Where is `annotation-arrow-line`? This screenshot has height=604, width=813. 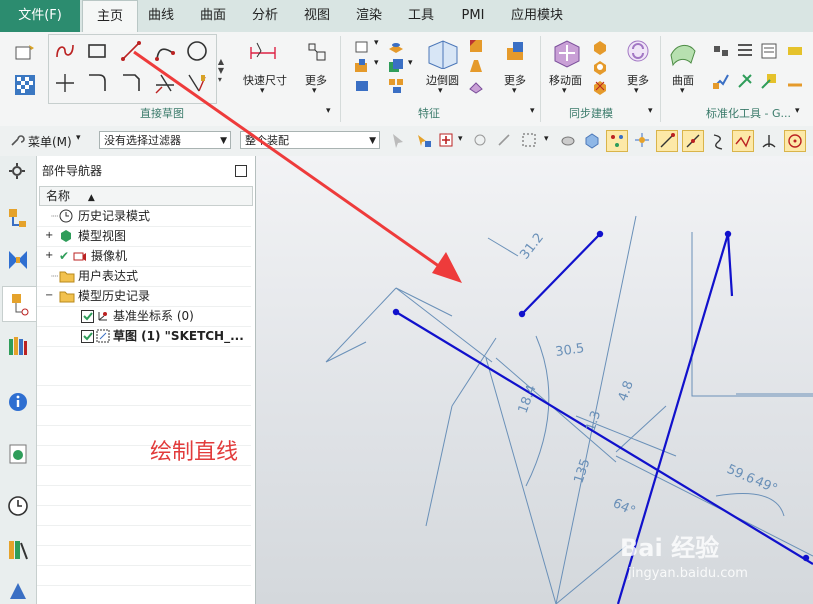
annotation-arrow-line is located at coordinates (292, 163).